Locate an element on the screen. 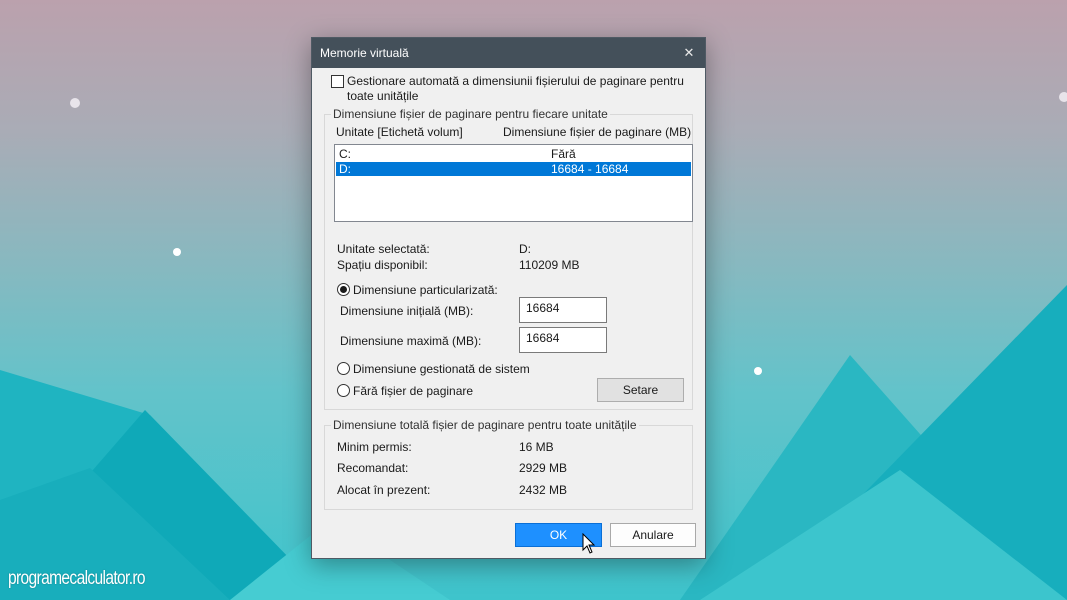  free-space-label: Spațiu disponibil: is located at coordinates (382, 265).